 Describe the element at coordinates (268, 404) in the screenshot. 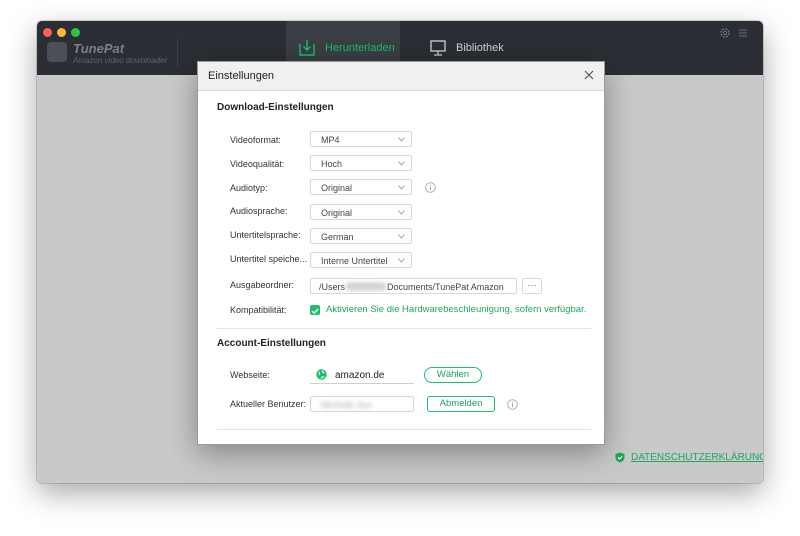

I see `current-user-label: Aktueller Benutzer:` at that location.